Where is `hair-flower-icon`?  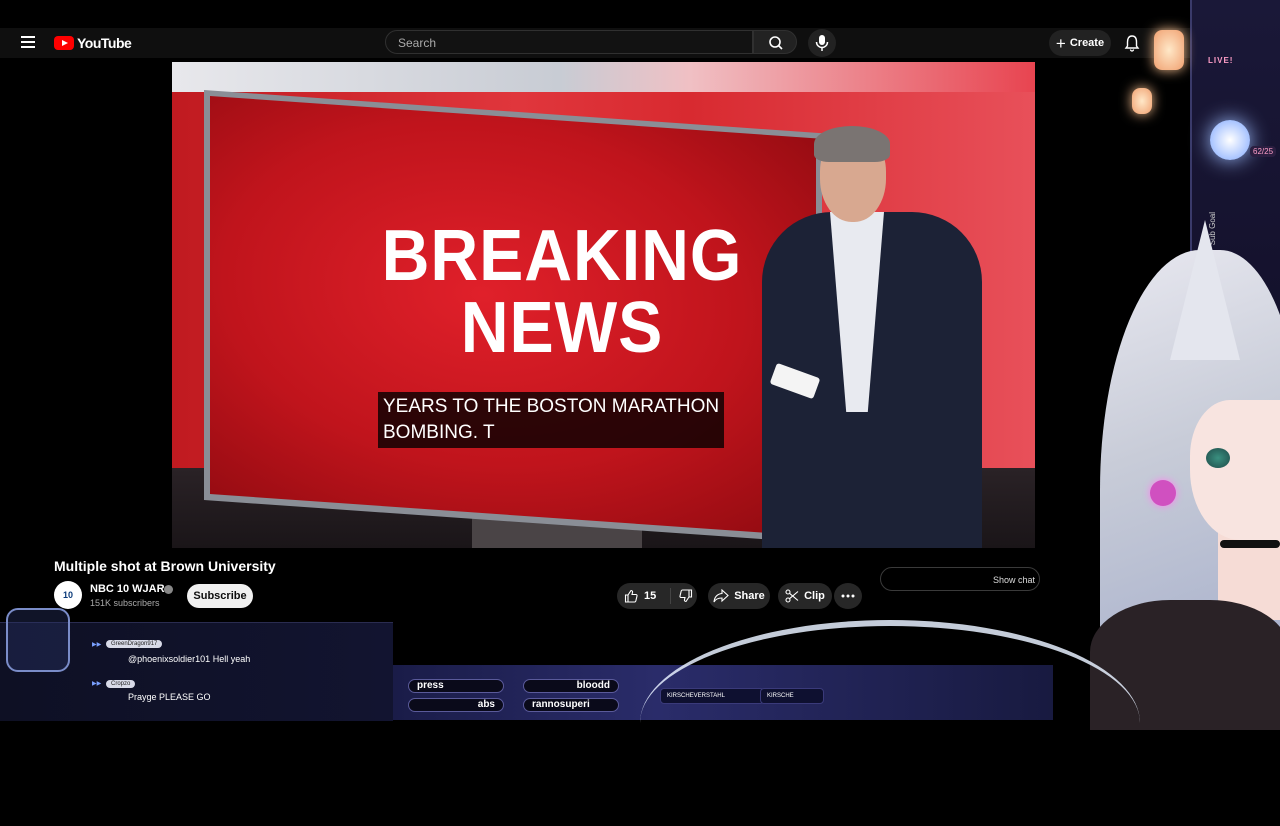 hair-flower-icon is located at coordinates (1163, 493).